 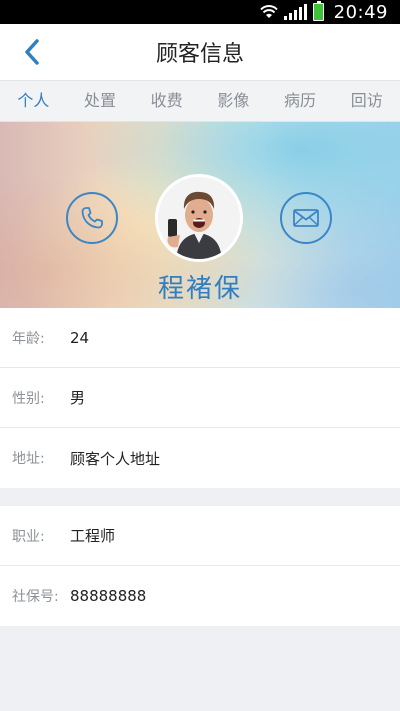 What do you see at coordinates (28, 398) in the screenshot?
I see `gender-label: 性别:` at bounding box center [28, 398].